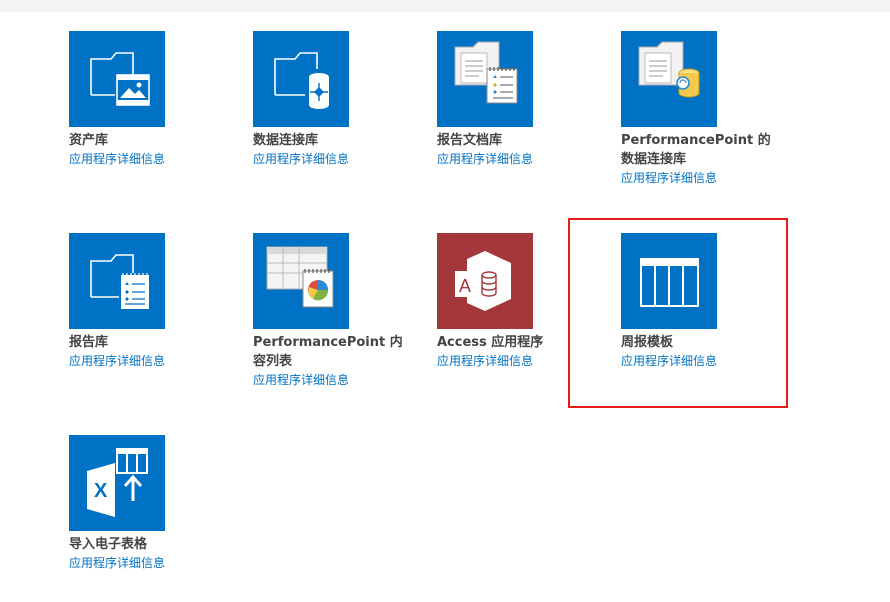 The image size is (890, 602). I want to click on app-name: 报告文档库, so click(517, 140).